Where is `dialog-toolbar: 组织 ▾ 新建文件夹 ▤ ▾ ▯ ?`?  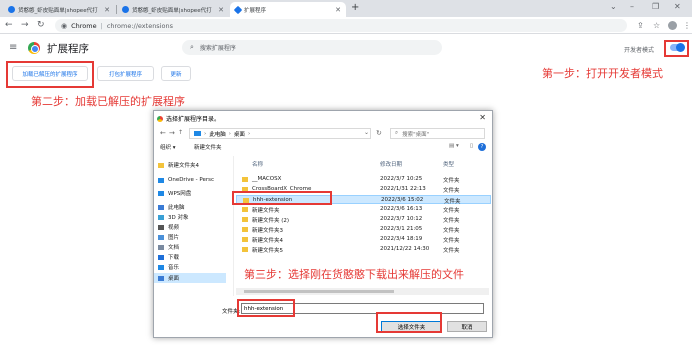 dialog-toolbar: 组织 ▾ 新建文件夹 ▤ ▾ ▯ ? is located at coordinates (323, 148).